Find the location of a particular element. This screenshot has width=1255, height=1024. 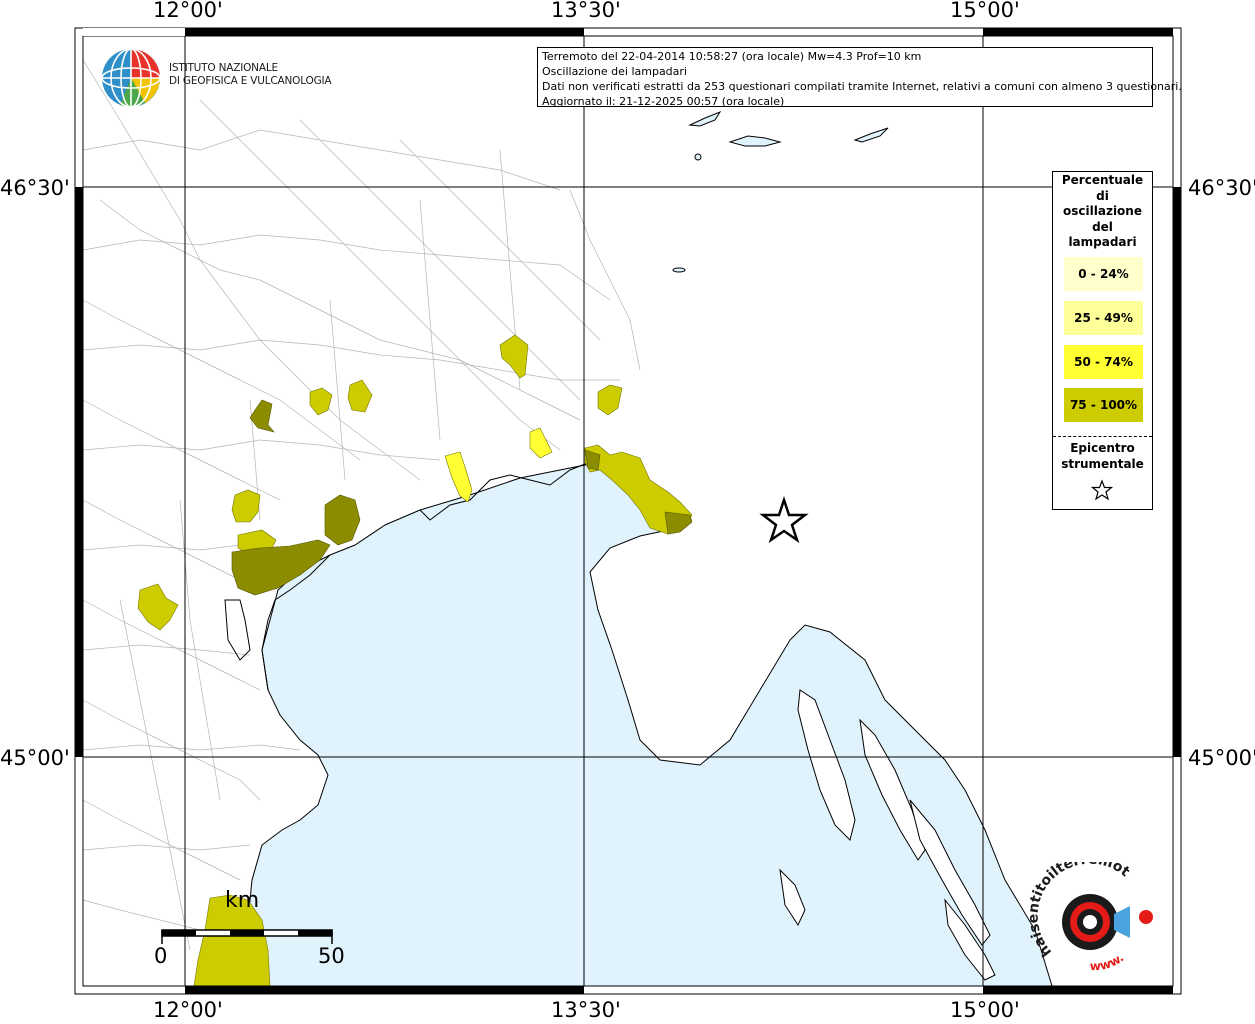

legend-title-line2: di is located at coordinates (1102, 195).